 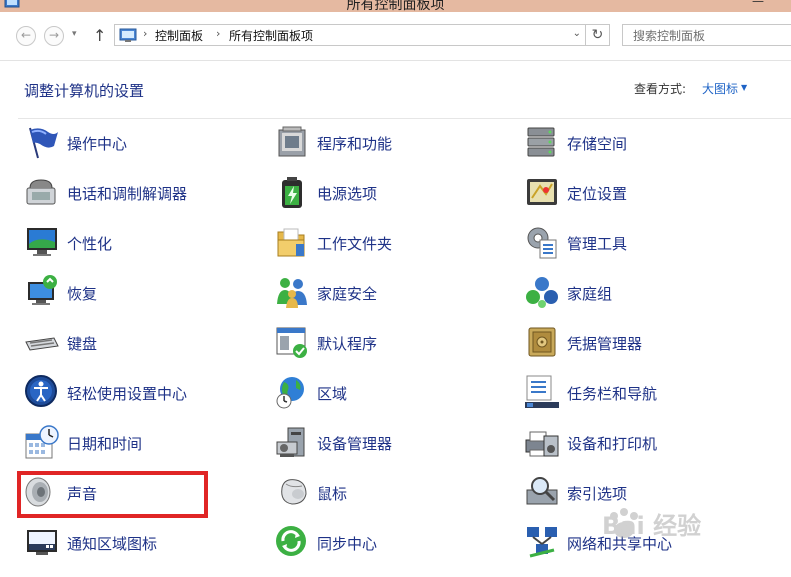 What do you see at coordinates (74, 34) in the screenshot?
I see `recent-locations-dropdown-icon: ▾` at bounding box center [74, 34].